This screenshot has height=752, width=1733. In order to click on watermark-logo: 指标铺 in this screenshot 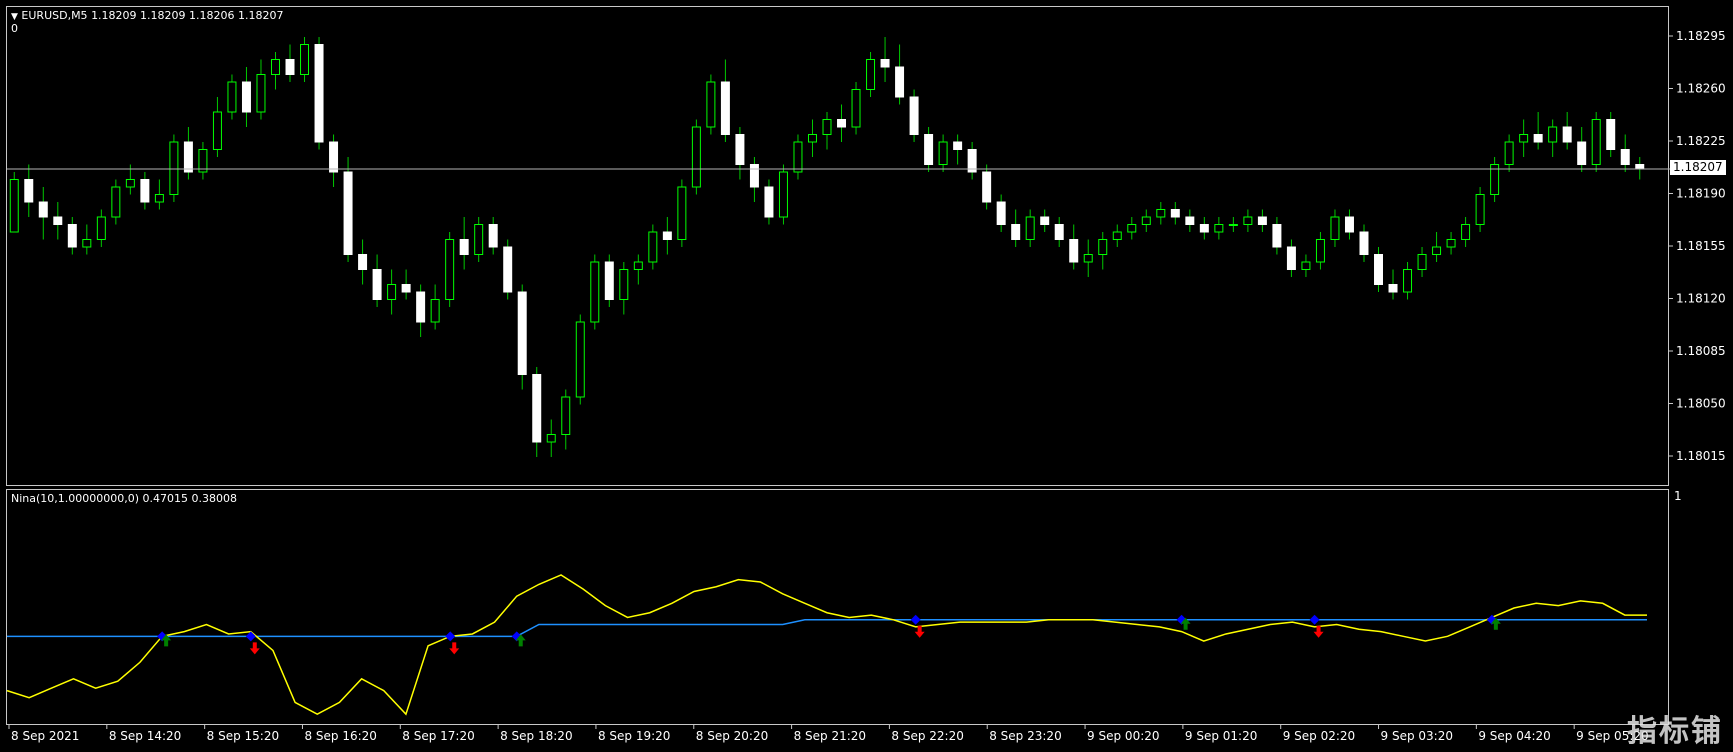, I will do `click(1675, 731)`.